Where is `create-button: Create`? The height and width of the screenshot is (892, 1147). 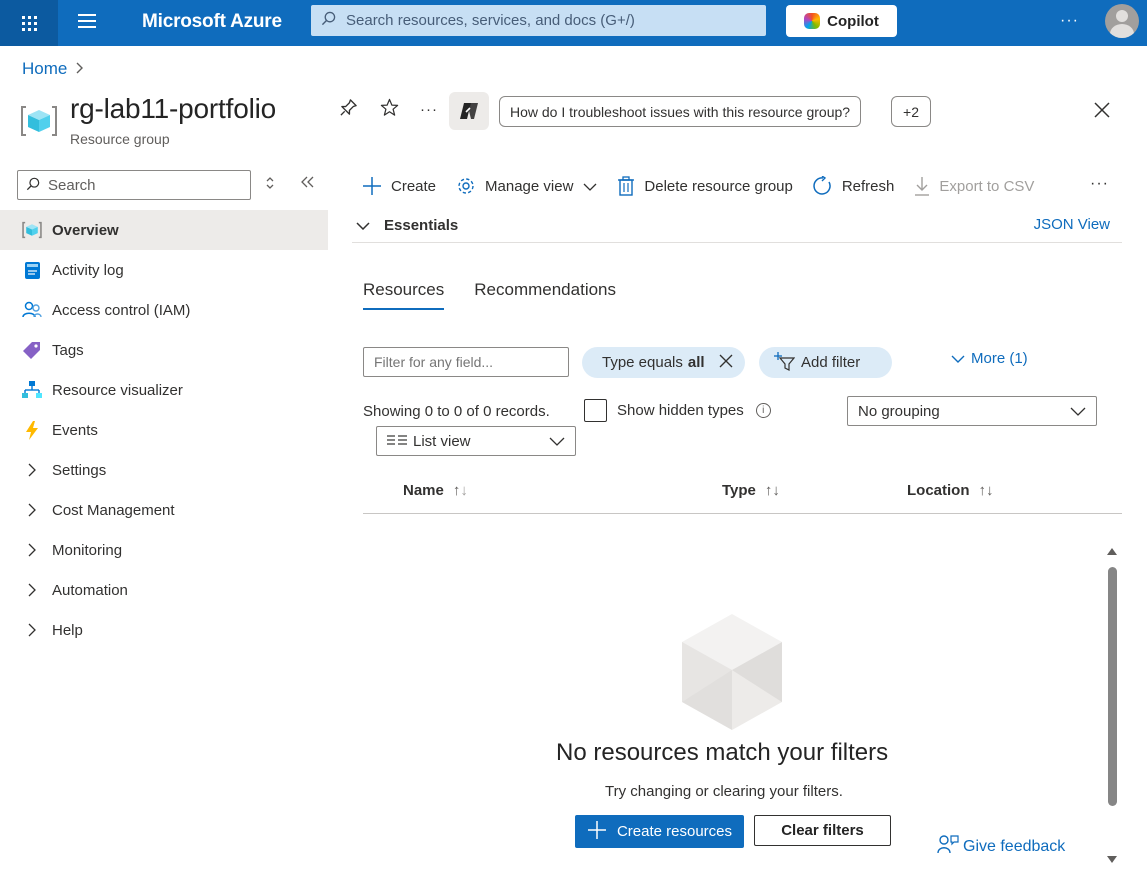 create-button: Create is located at coordinates (399, 186).